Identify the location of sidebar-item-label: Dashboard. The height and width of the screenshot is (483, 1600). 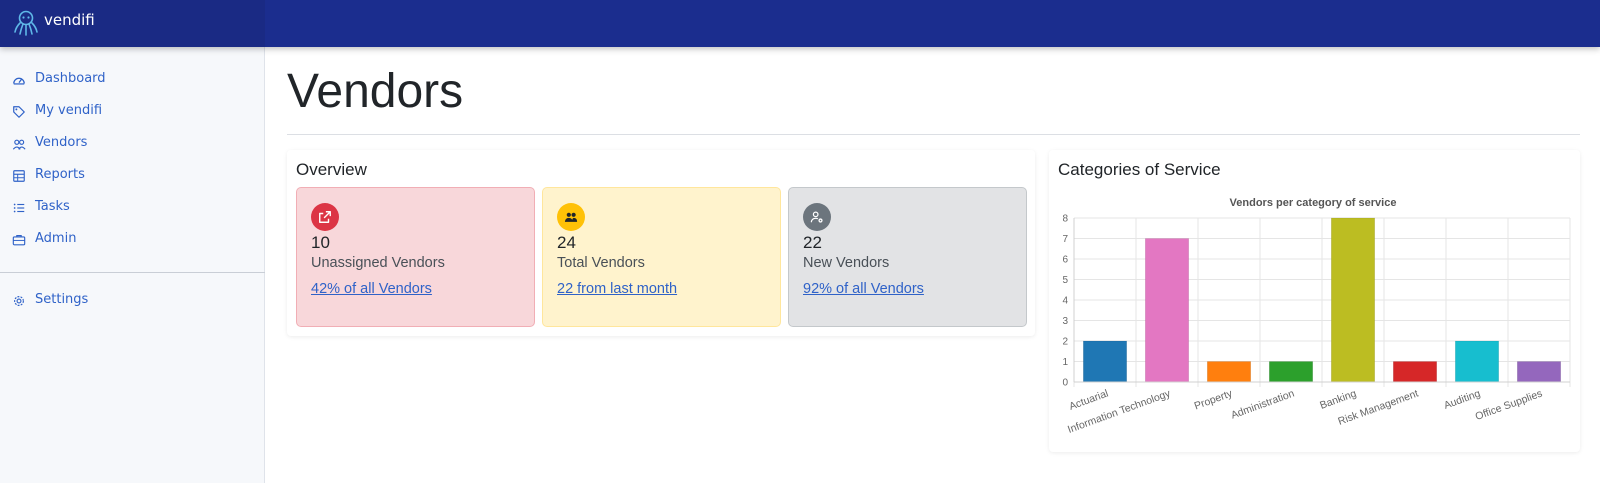
(70, 78).